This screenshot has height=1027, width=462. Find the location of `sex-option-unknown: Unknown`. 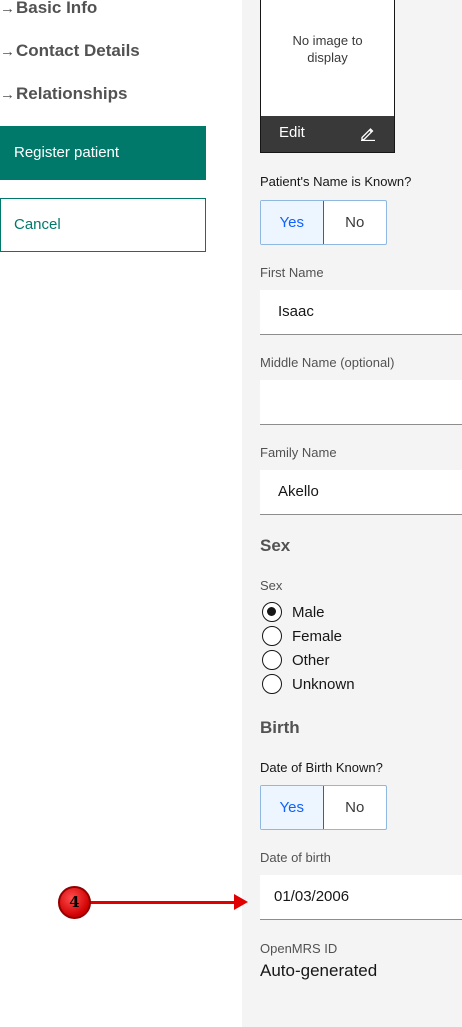

sex-option-unknown: Unknown is located at coordinates (308, 684).